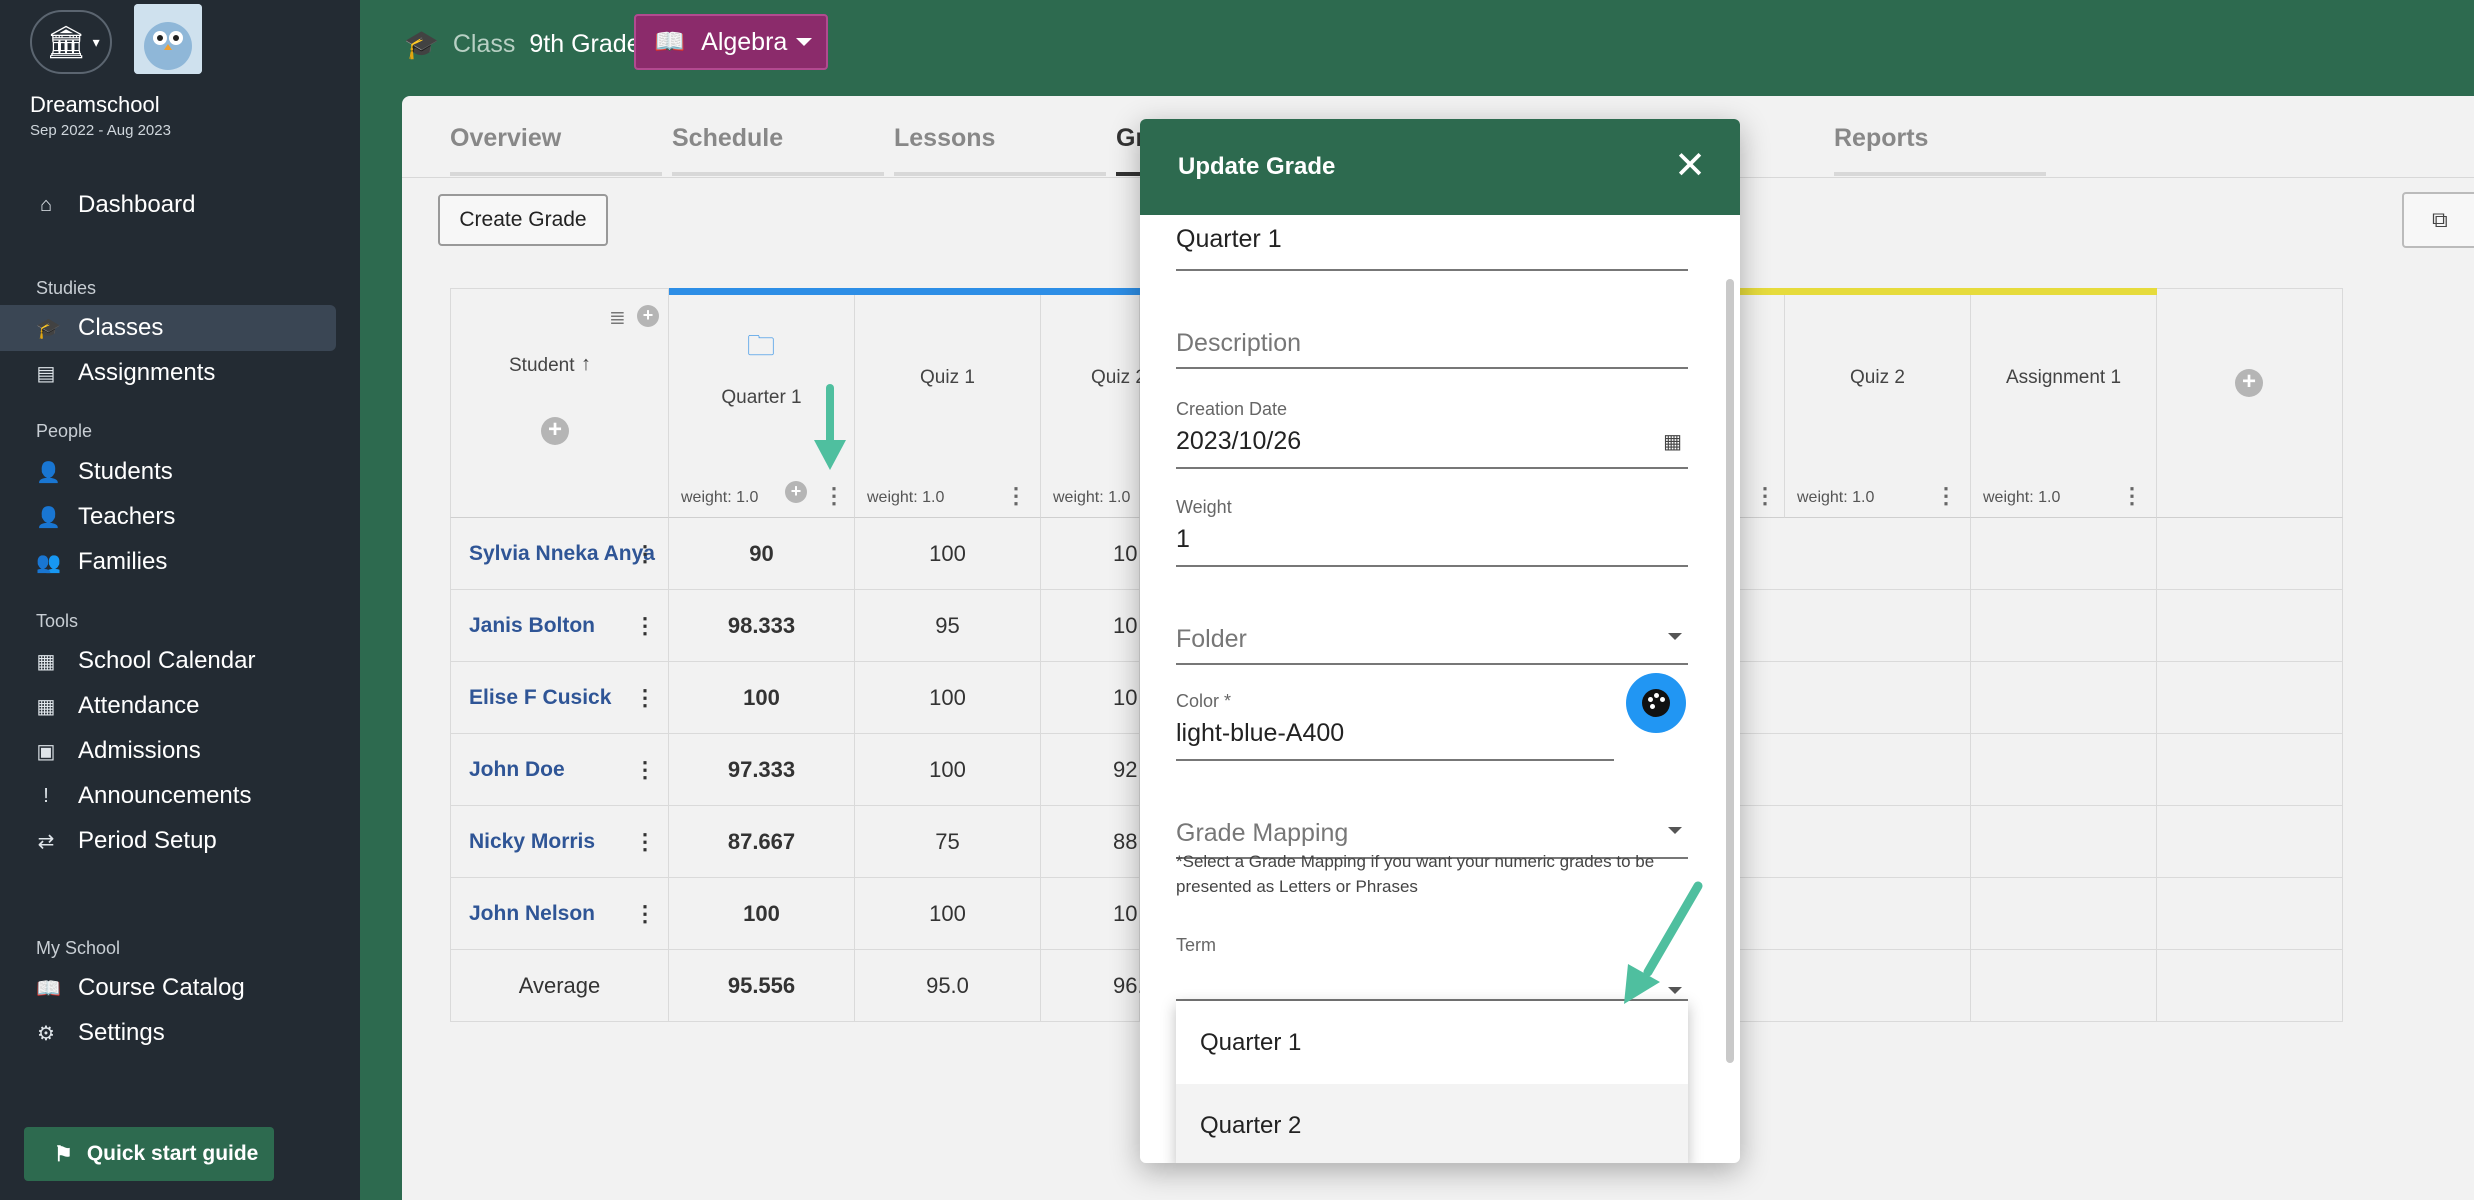  Describe the element at coordinates (762, 770) in the screenshot. I see `grade-cell: 97.333` at that location.